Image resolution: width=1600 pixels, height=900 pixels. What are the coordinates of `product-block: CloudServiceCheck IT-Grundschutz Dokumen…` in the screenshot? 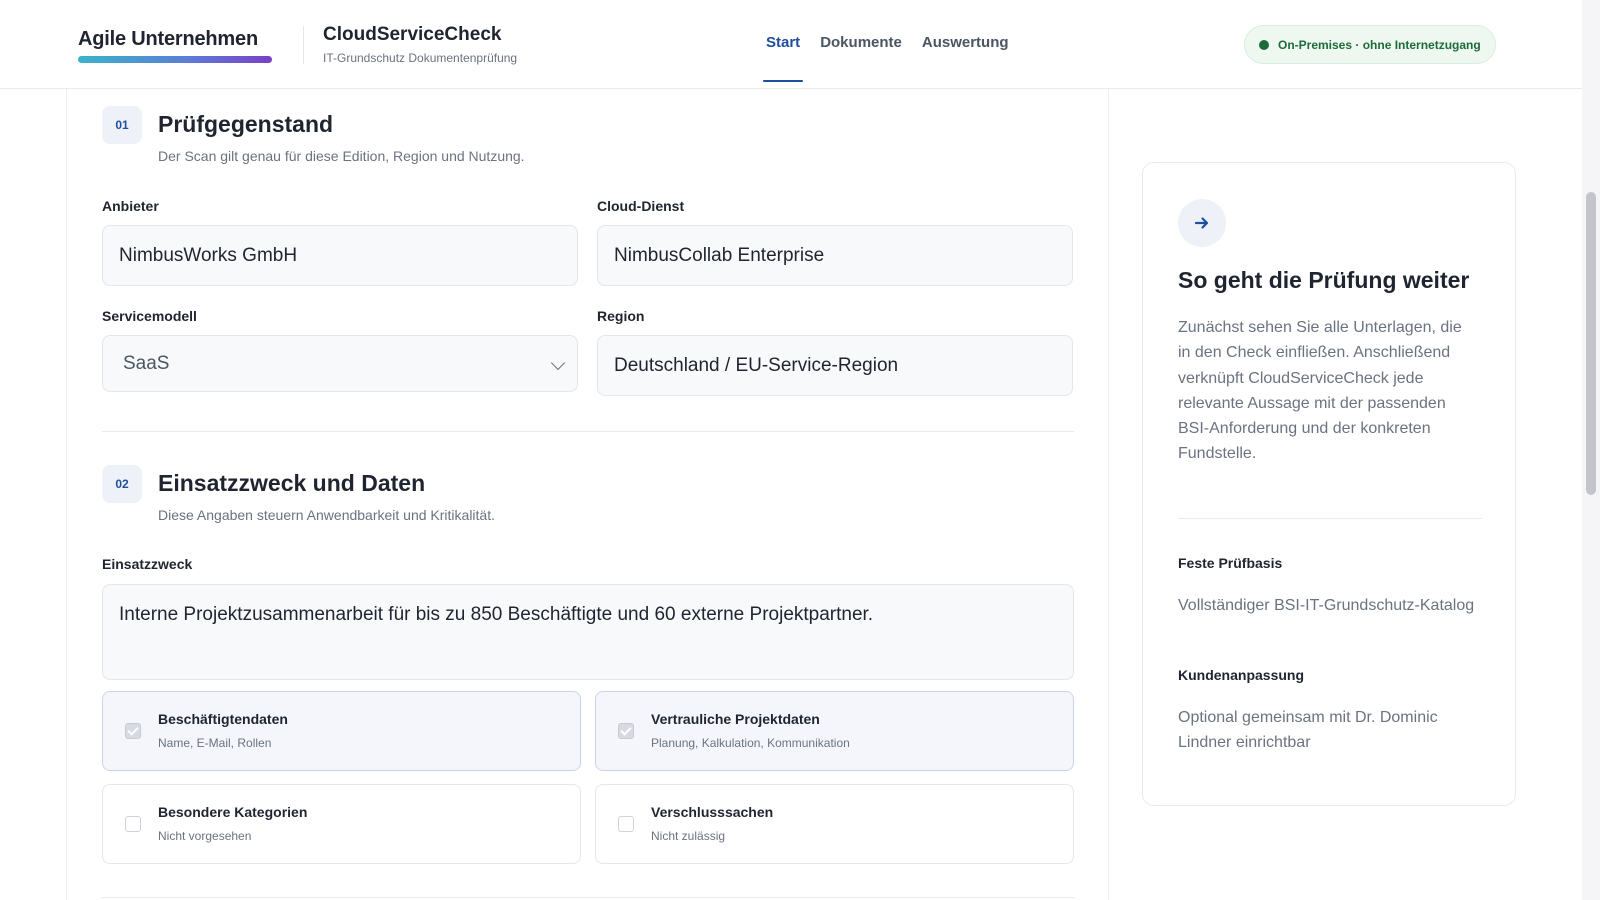 It's located at (420, 44).